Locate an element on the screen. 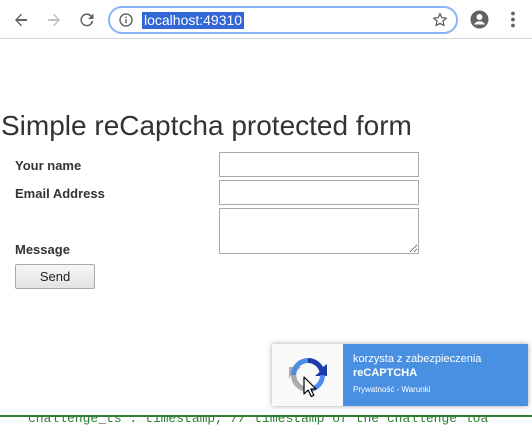  reload-icon is located at coordinates (87, 20).